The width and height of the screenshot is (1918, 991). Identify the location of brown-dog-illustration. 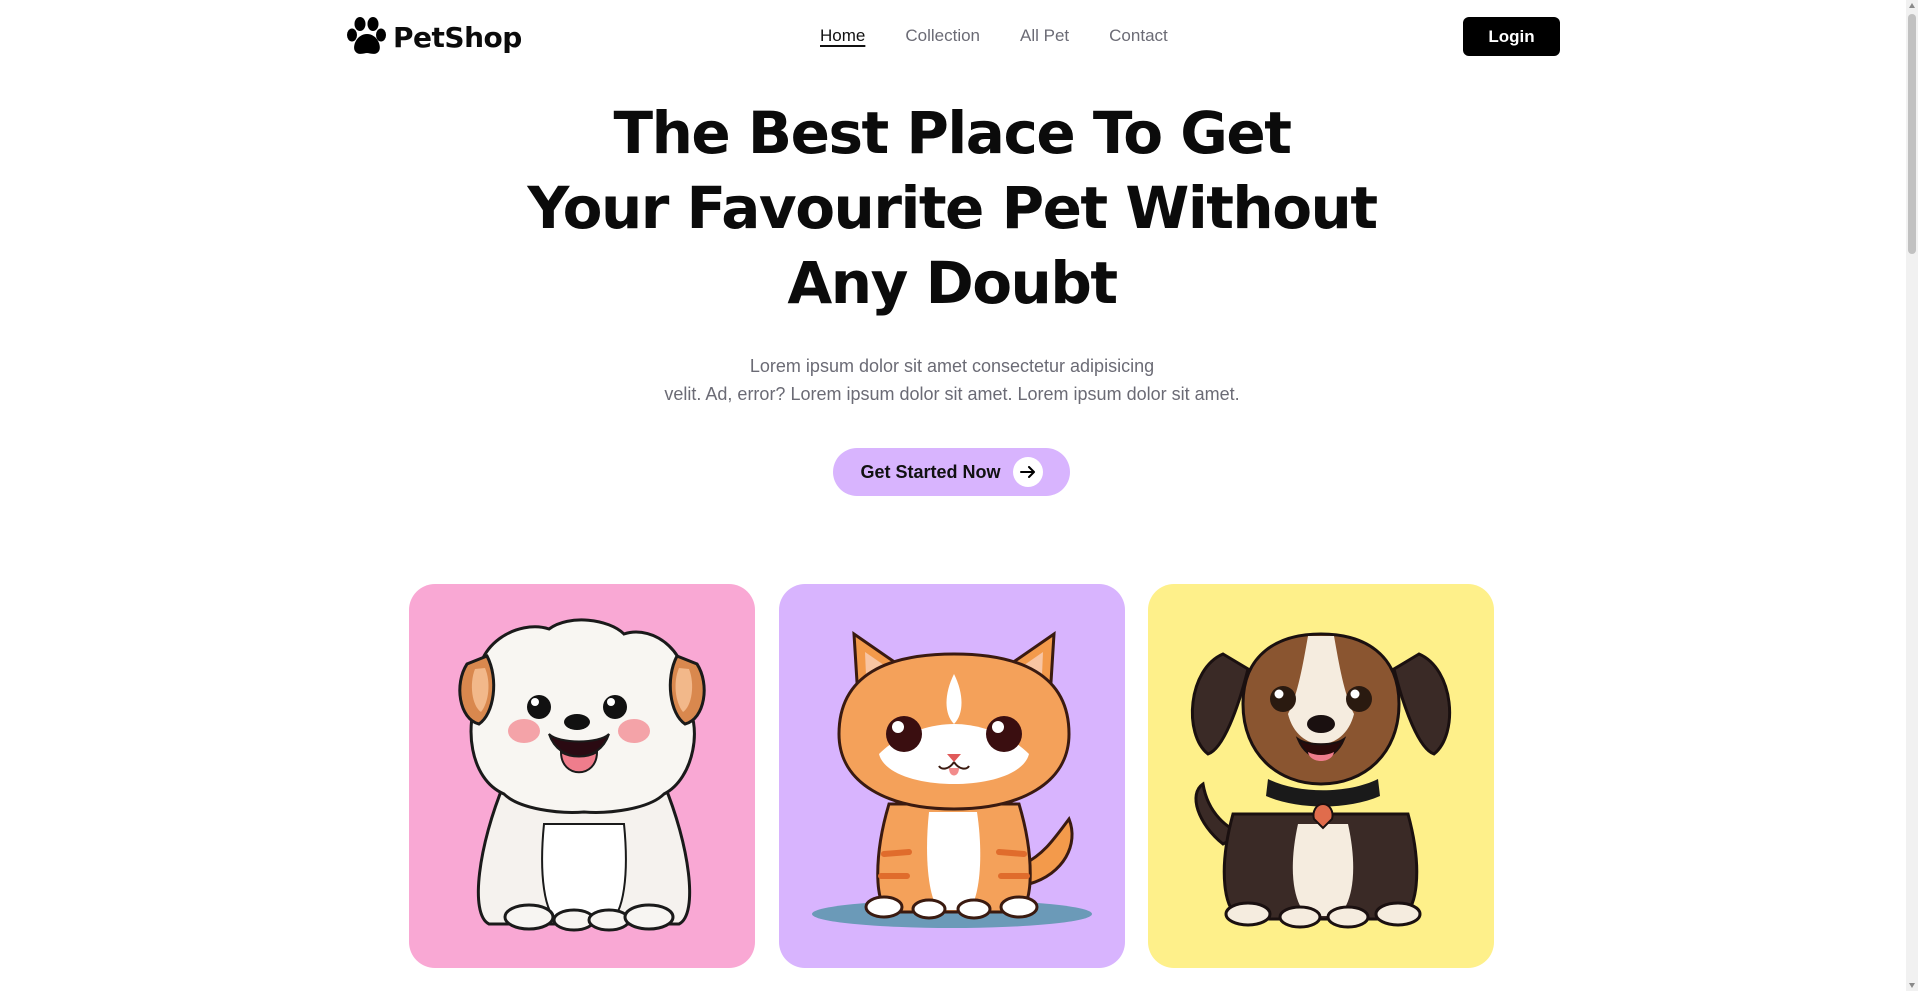
(1321, 780).